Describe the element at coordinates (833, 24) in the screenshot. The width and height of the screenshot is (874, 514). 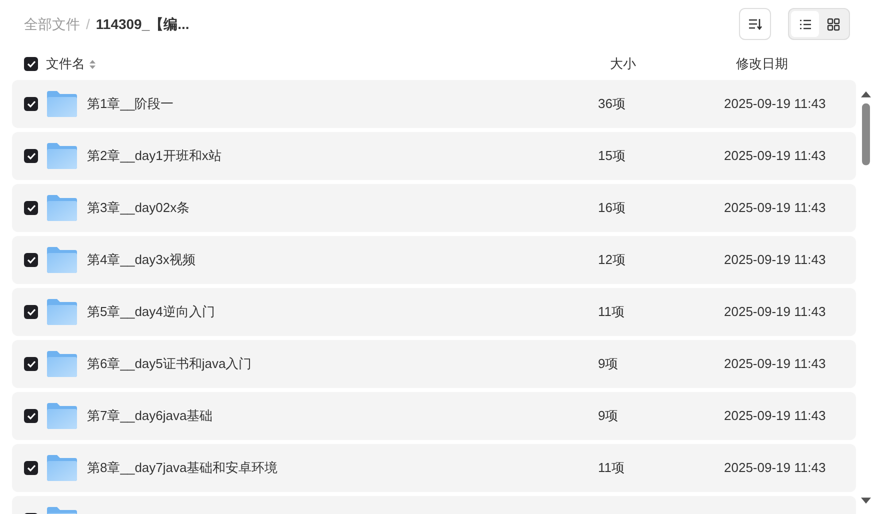
I see `grid-icon` at that location.